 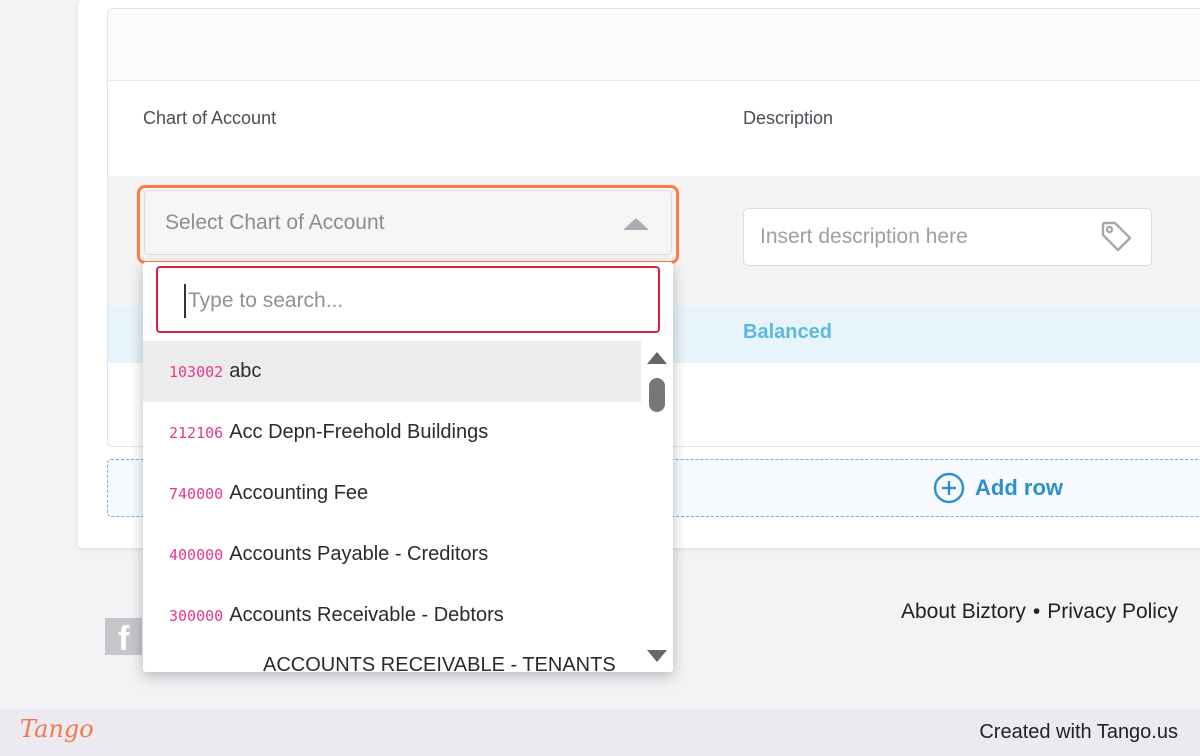 What do you see at coordinates (947, 237) in the screenshot?
I see `description-input` at bounding box center [947, 237].